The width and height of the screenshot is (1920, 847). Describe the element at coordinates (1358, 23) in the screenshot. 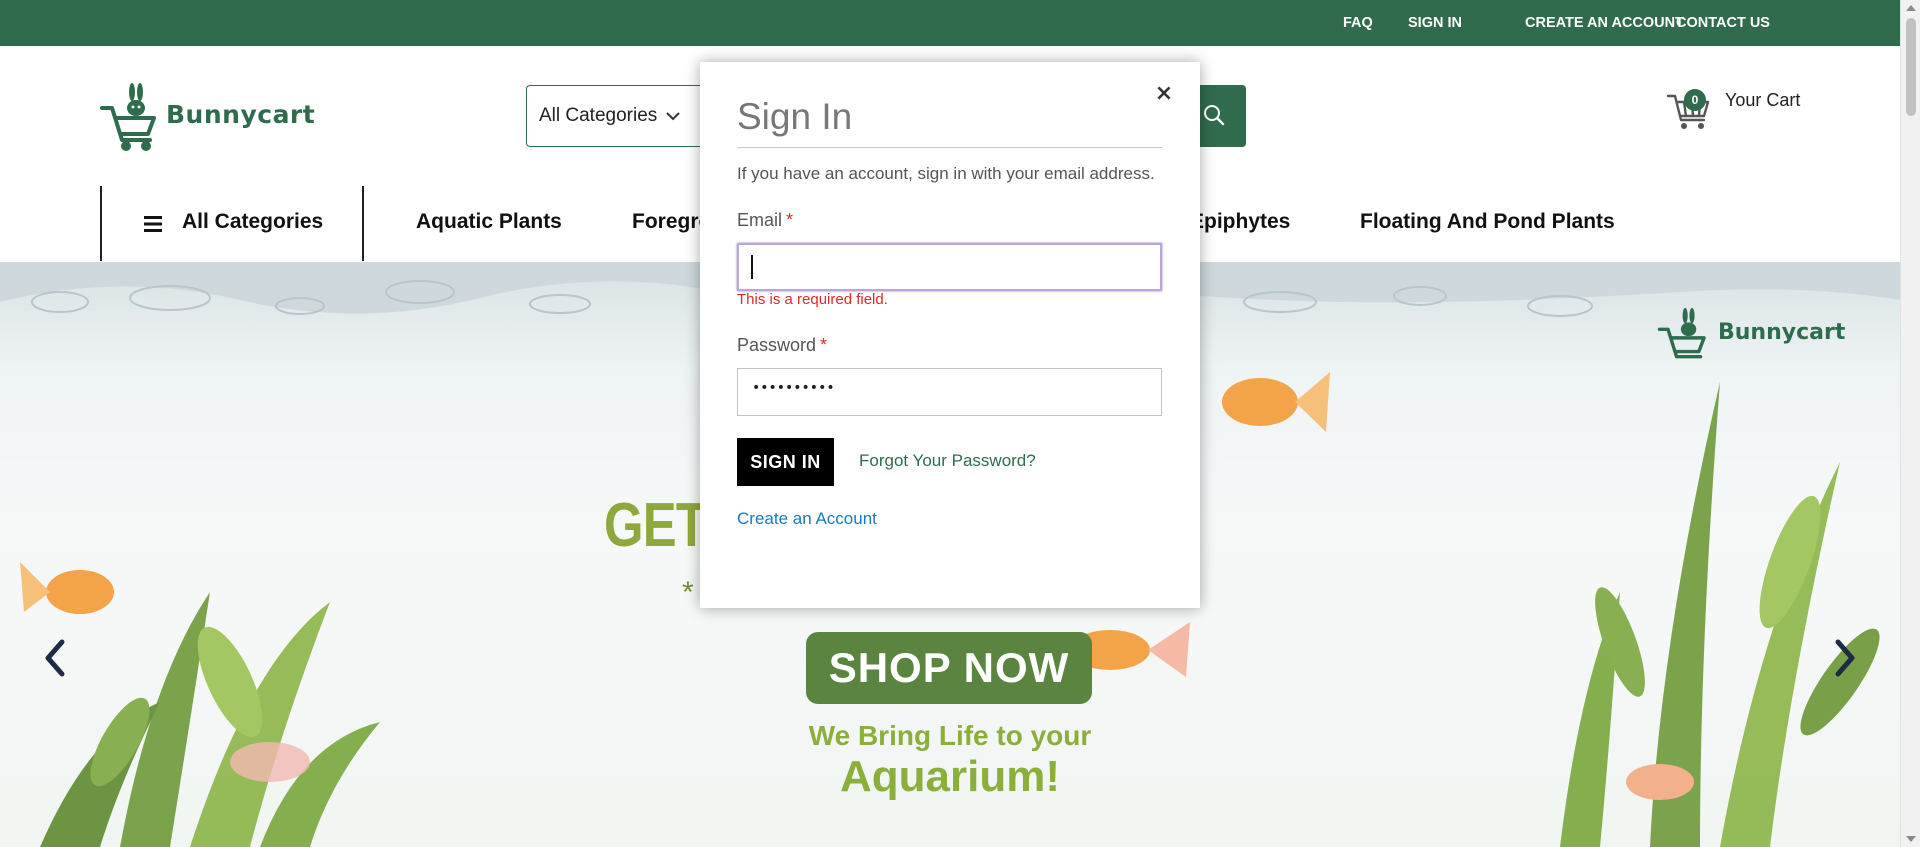

I see `faq-link: FAQ` at that location.